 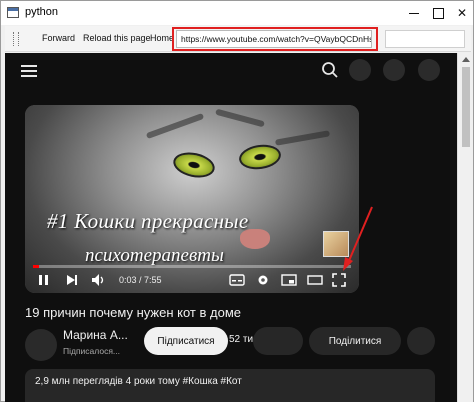 I want to click on annotation-arrow, so click(x=358, y=238).